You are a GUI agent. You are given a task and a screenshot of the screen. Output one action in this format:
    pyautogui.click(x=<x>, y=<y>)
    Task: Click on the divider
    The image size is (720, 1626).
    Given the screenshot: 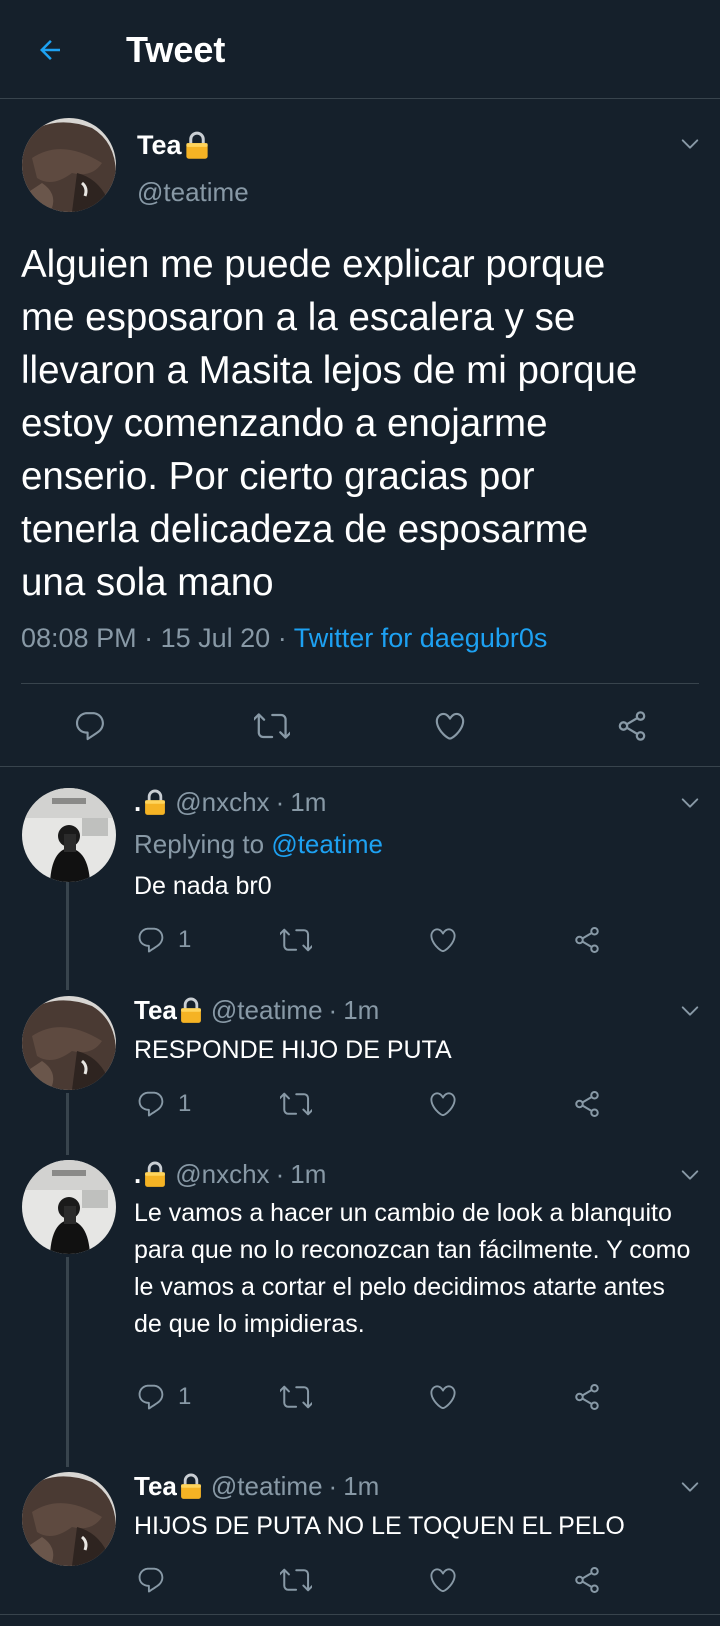 What is the action you would take?
    pyautogui.click(x=360, y=1614)
    